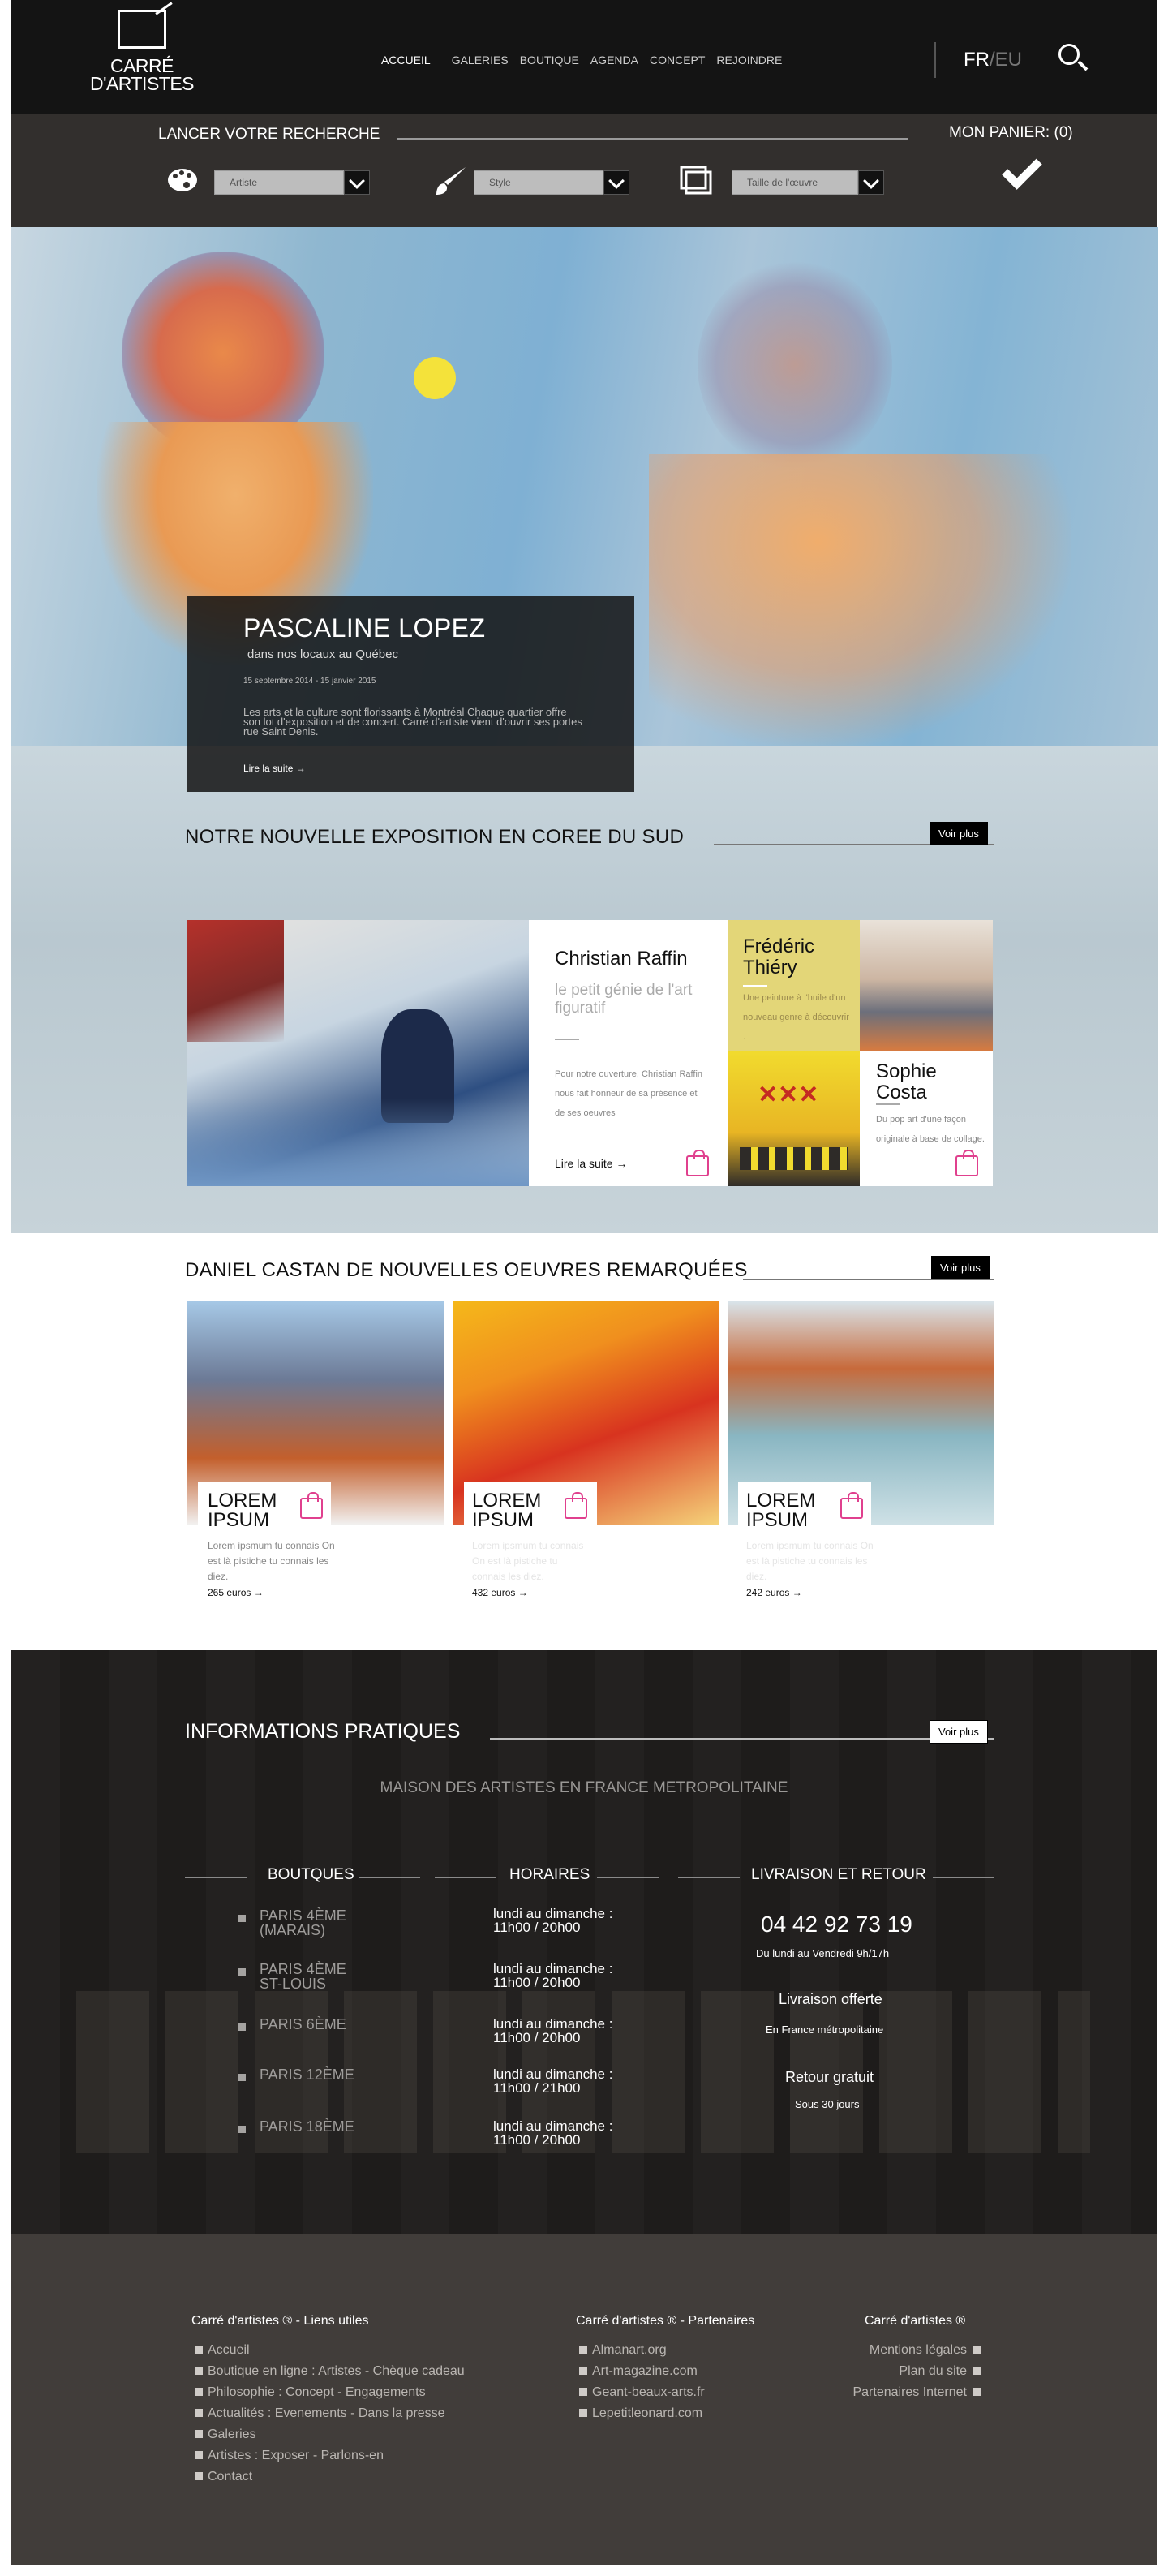  Describe the element at coordinates (182, 182) in the screenshot. I see `palette-icon` at that location.